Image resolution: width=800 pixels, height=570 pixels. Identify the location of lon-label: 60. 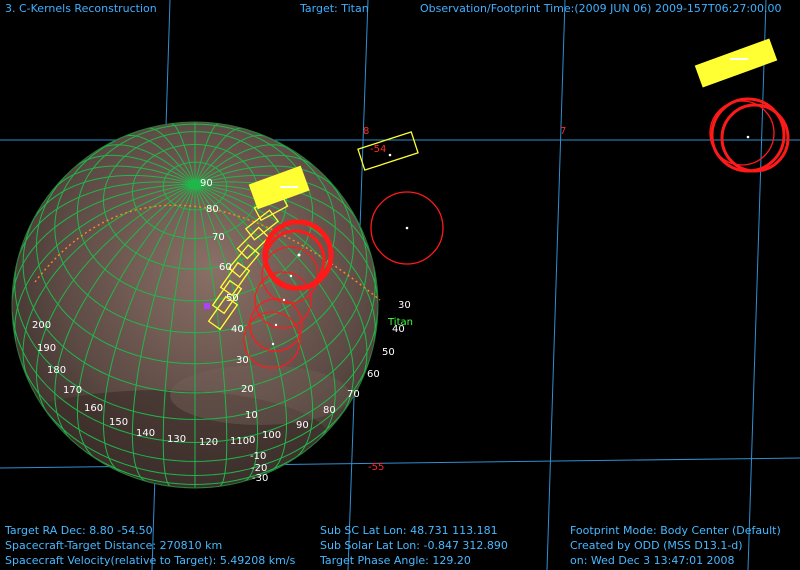
(373, 374).